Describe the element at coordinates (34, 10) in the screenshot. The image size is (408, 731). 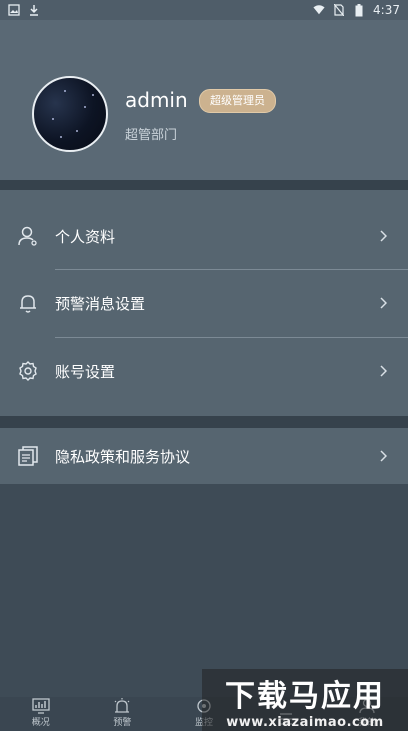
I see `download-icon` at that location.